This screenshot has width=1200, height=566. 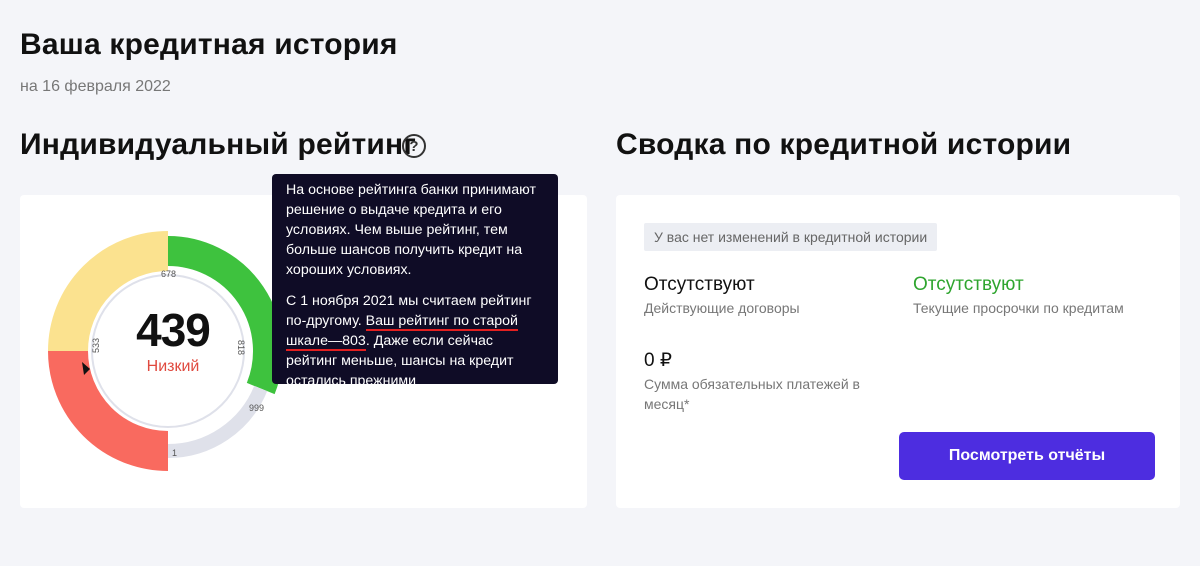 What do you see at coordinates (414, 146) in the screenshot?
I see `question-circle-icon: ?` at bounding box center [414, 146].